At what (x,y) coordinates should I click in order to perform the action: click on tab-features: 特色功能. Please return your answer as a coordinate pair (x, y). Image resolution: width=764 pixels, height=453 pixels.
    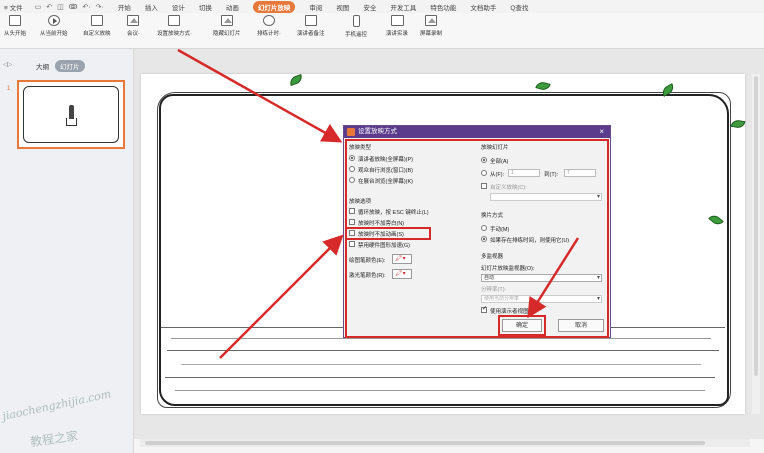
    Looking at the image, I should click on (443, 7).